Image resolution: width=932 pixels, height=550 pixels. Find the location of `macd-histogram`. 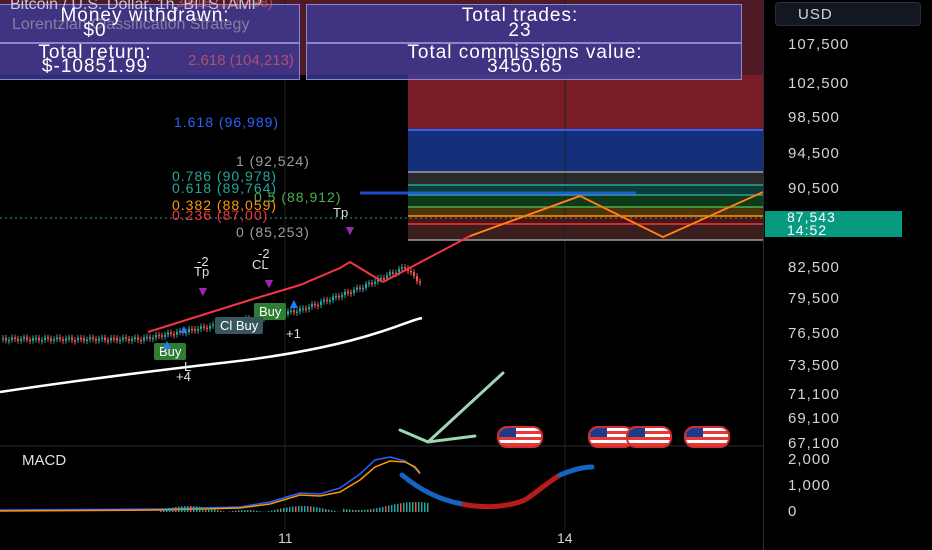

macd-histogram is located at coordinates (294, 507).